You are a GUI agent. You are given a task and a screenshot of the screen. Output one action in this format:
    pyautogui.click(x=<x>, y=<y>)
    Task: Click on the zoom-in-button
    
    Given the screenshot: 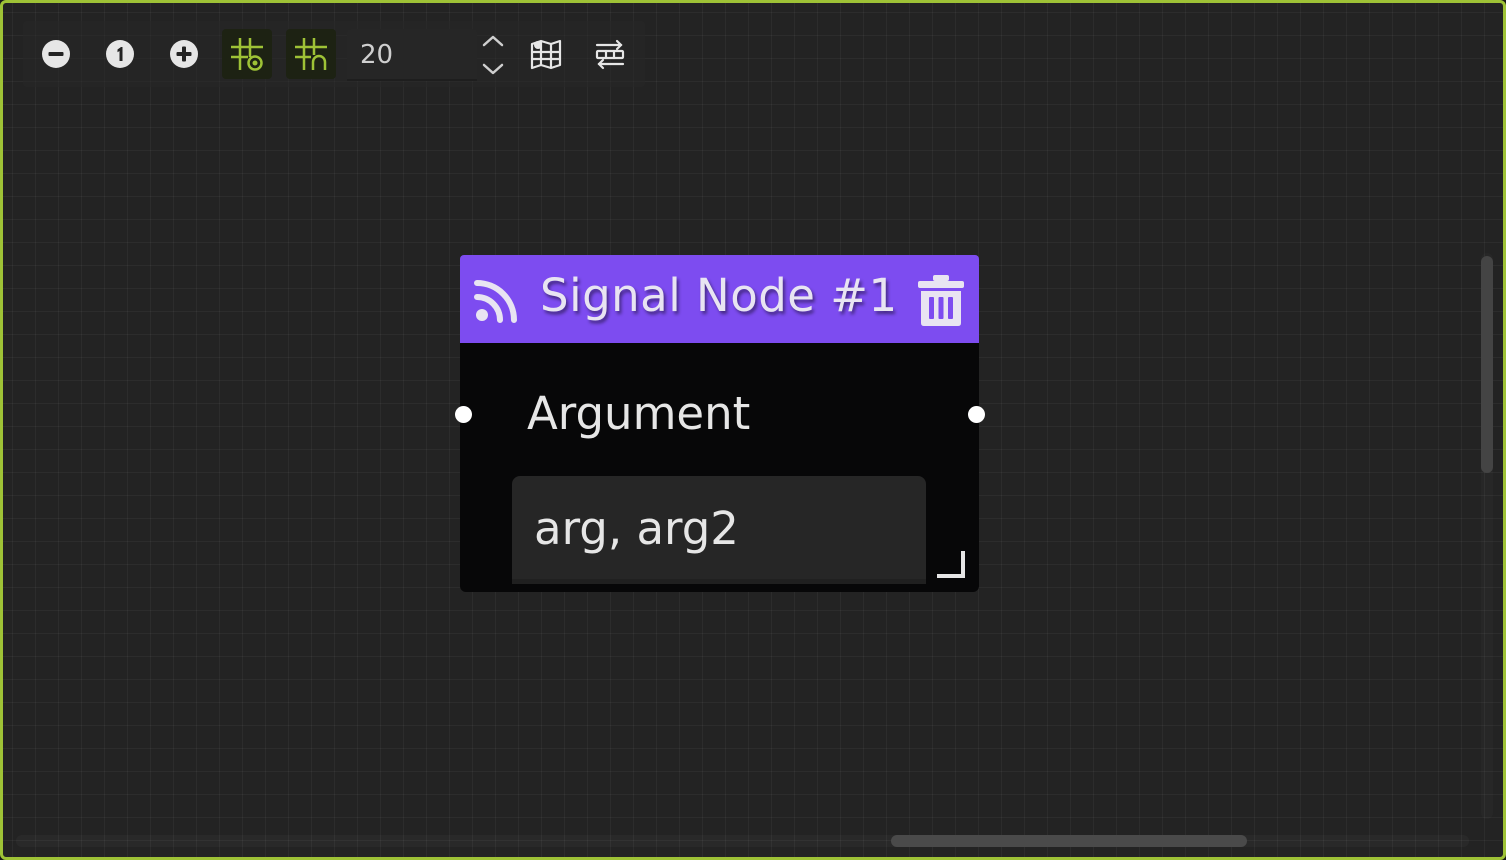 What is the action you would take?
    pyautogui.click(x=184, y=54)
    